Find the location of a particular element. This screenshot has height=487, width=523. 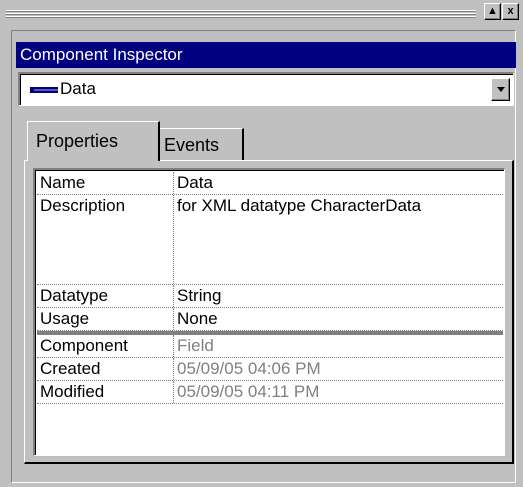

property-label: Name is located at coordinates (105, 183).